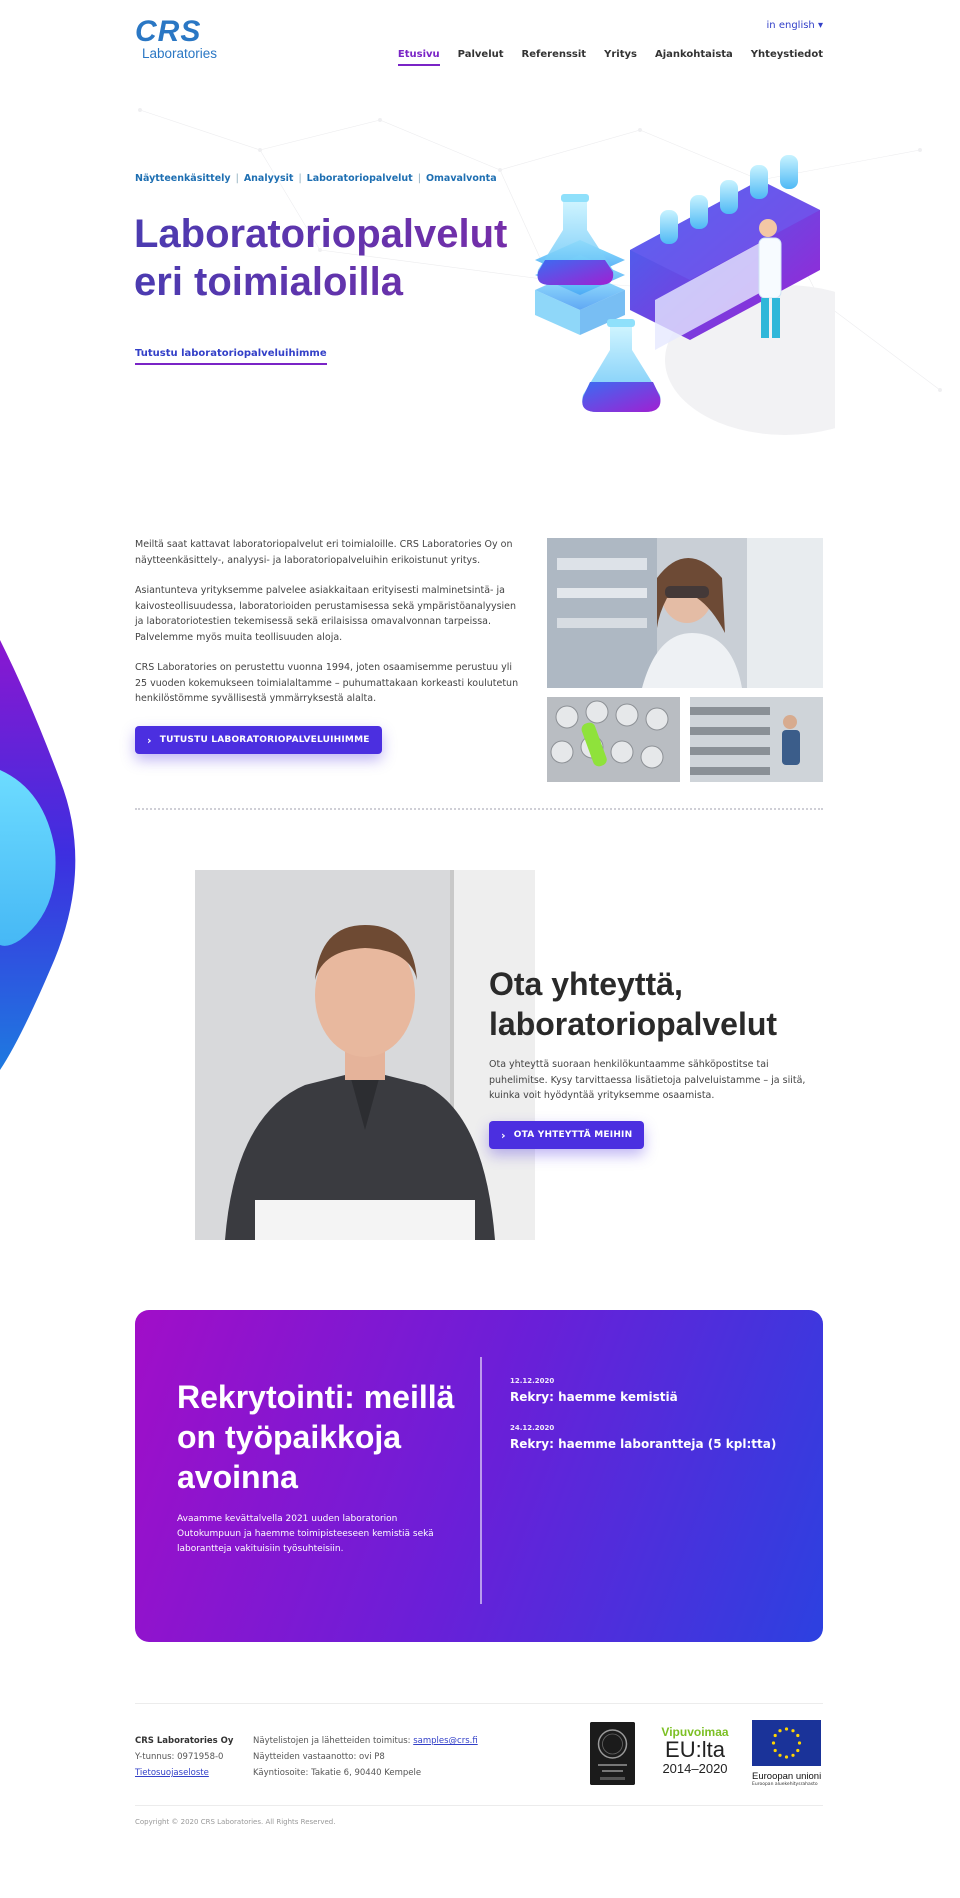 The width and height of the screenshot is (960, 1898). What do you see at coordinates (694, 57) in the screenshot?
I see `nav-item-ajankohtaista: Ajankohtaista` at bounding box center [694, 57].